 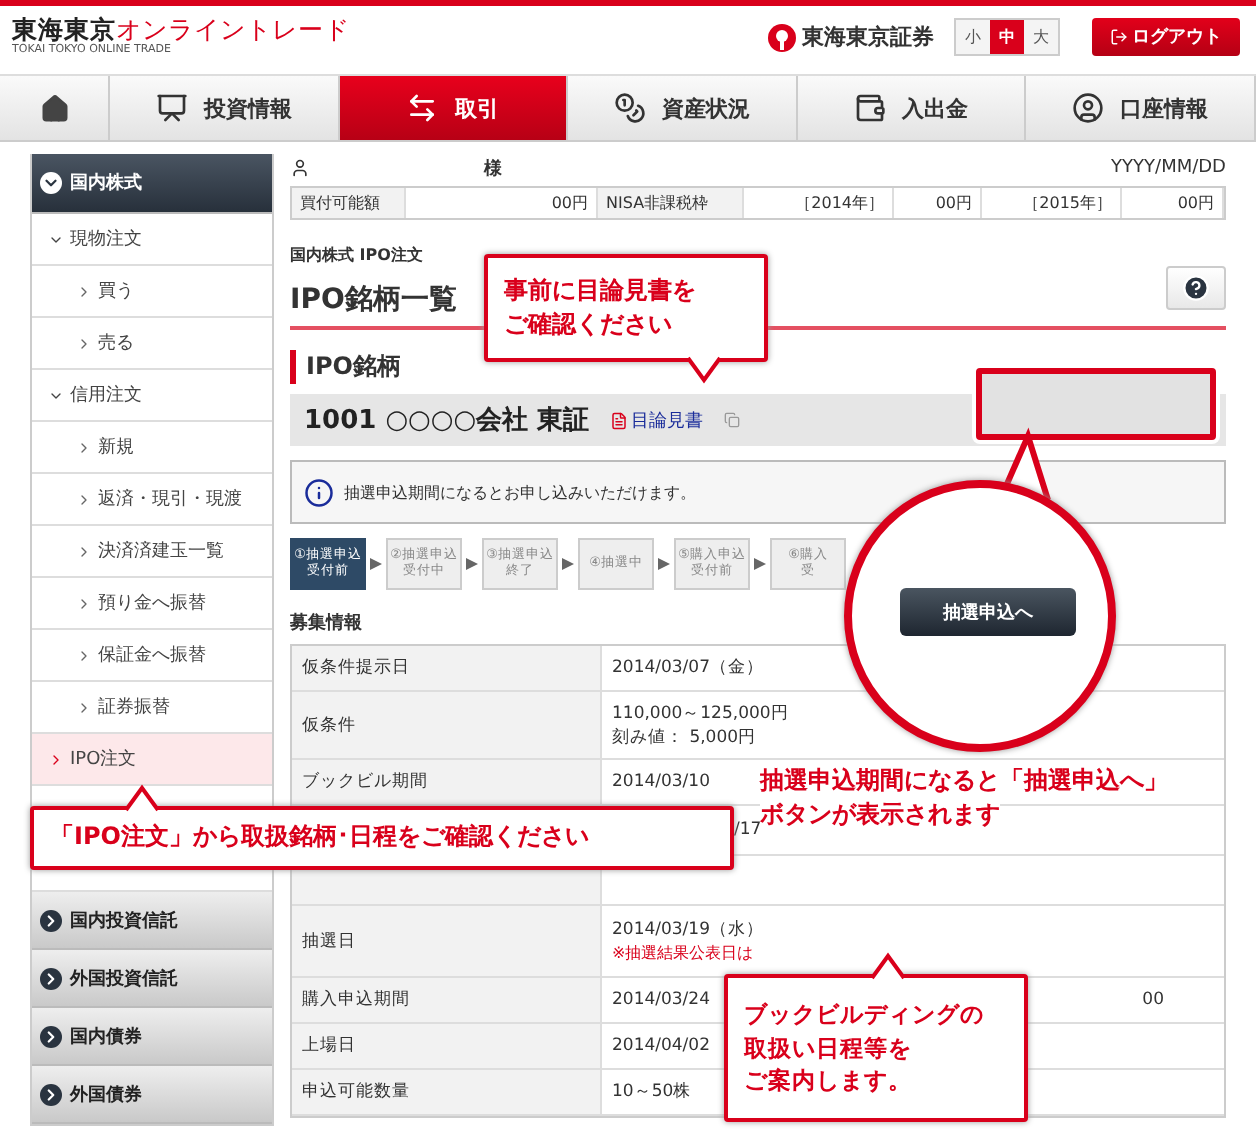 I want to click on sidebar-section: 国内投資信託, so click(x=152, y=921).